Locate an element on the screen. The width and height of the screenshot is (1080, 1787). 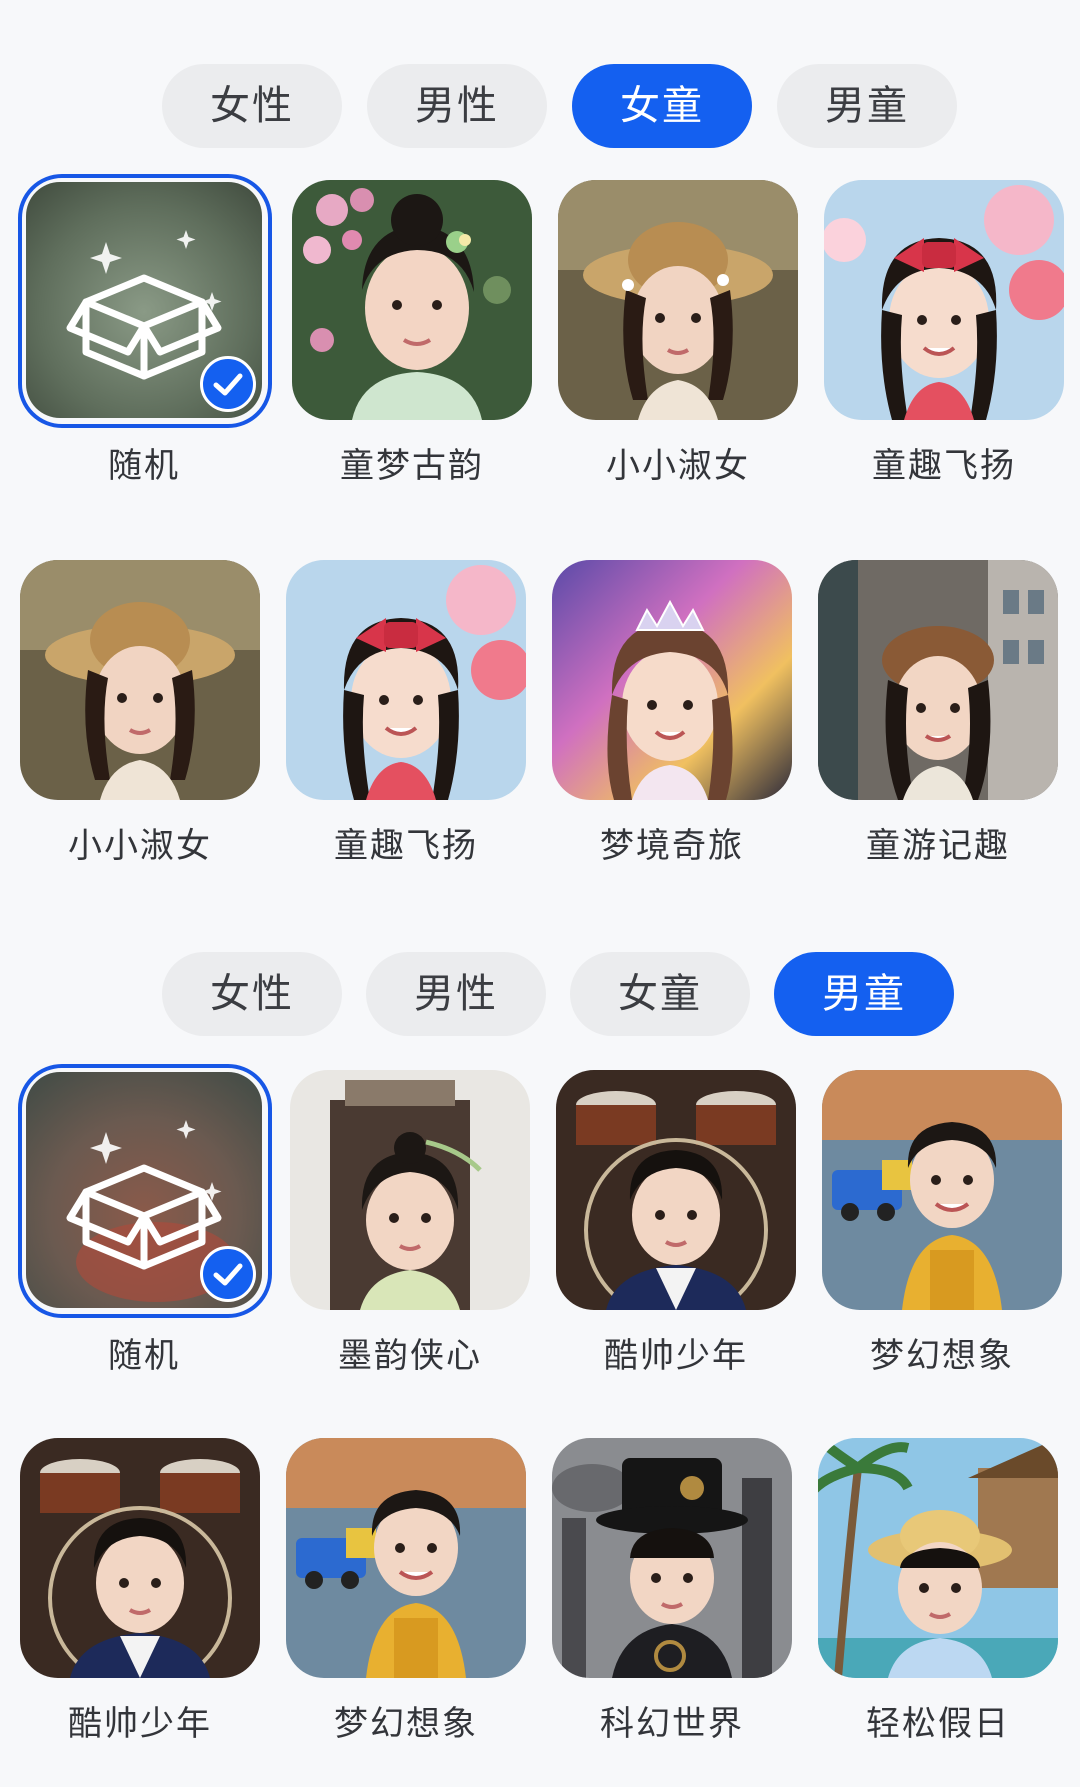
style-label: 梦境奇旅 is located at coordinates (672, 846).